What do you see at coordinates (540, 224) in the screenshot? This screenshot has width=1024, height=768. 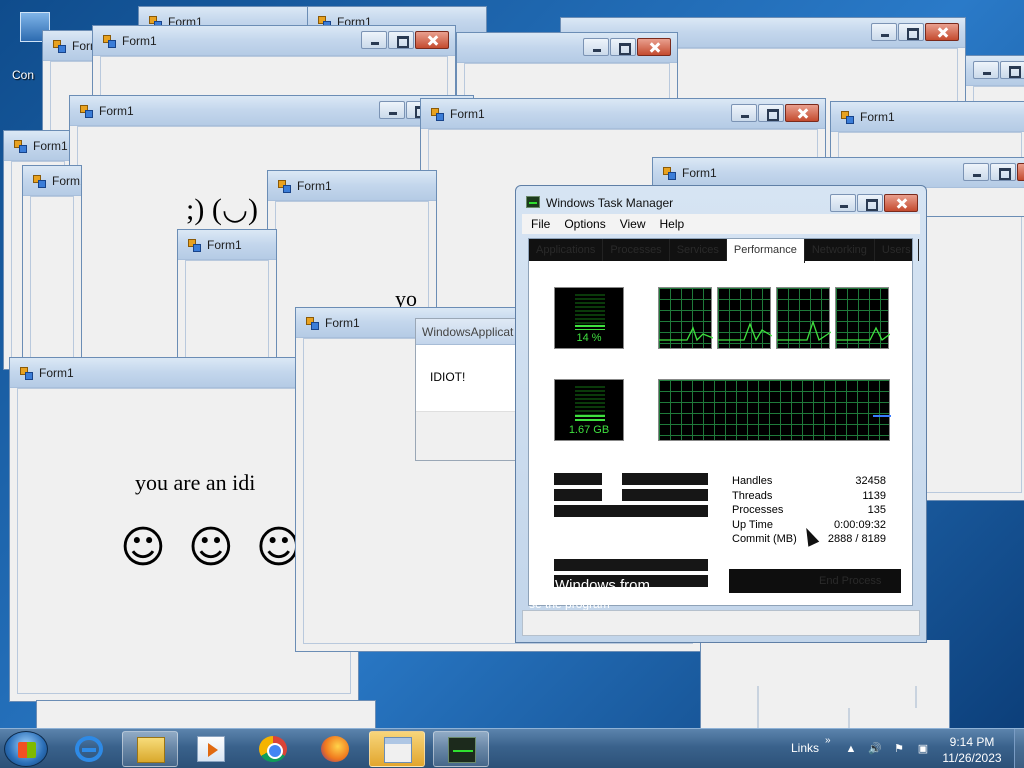 I see `menu-file: File` at bounding box center [540, 224].